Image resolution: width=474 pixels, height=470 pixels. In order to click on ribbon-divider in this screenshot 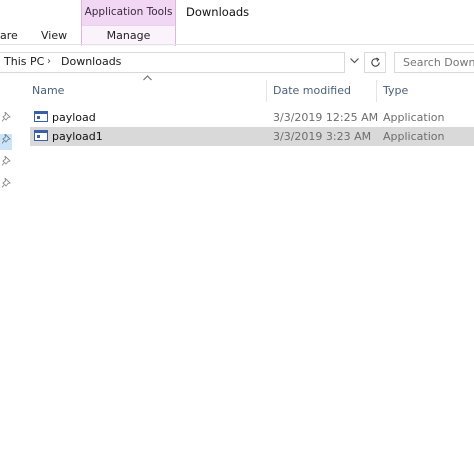, I will do `click(237, 44)`.